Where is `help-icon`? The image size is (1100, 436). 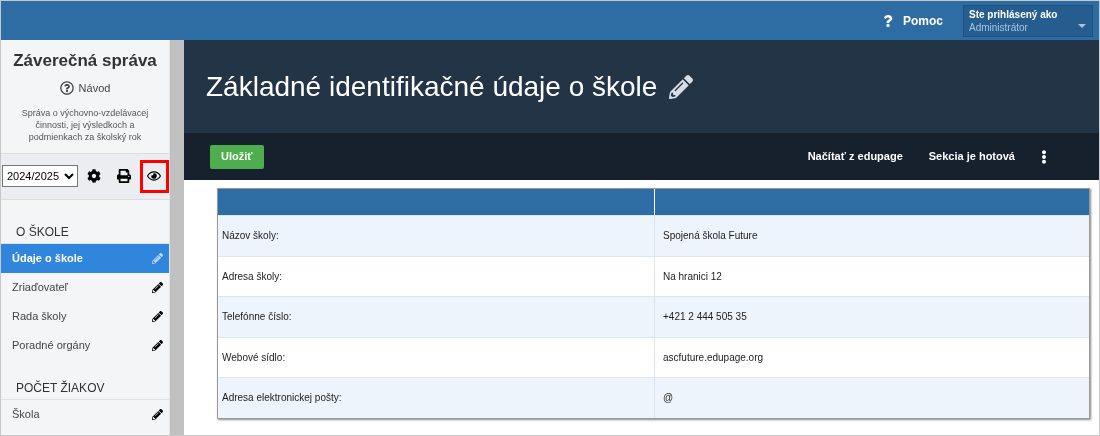
help-icon is located at coordinates (888, 20).